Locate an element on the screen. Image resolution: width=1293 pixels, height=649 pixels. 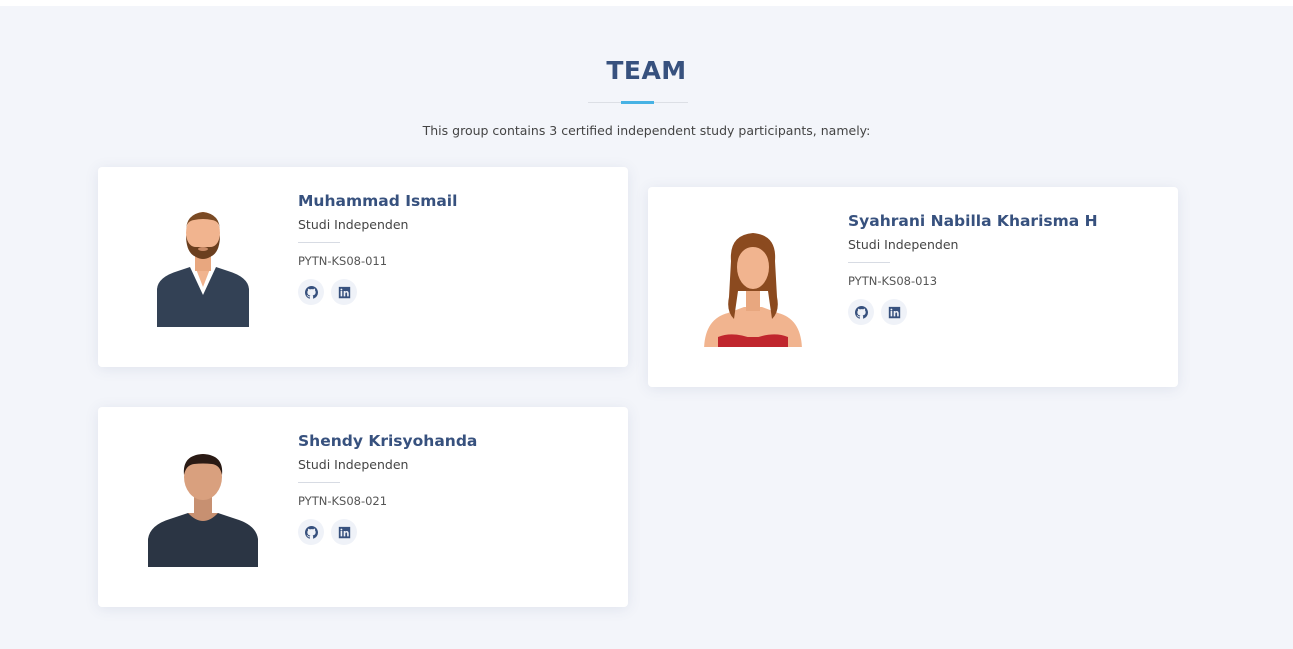
member-name: Syahrani Nabilla Kharisma H is located at coordinates (973, 221).